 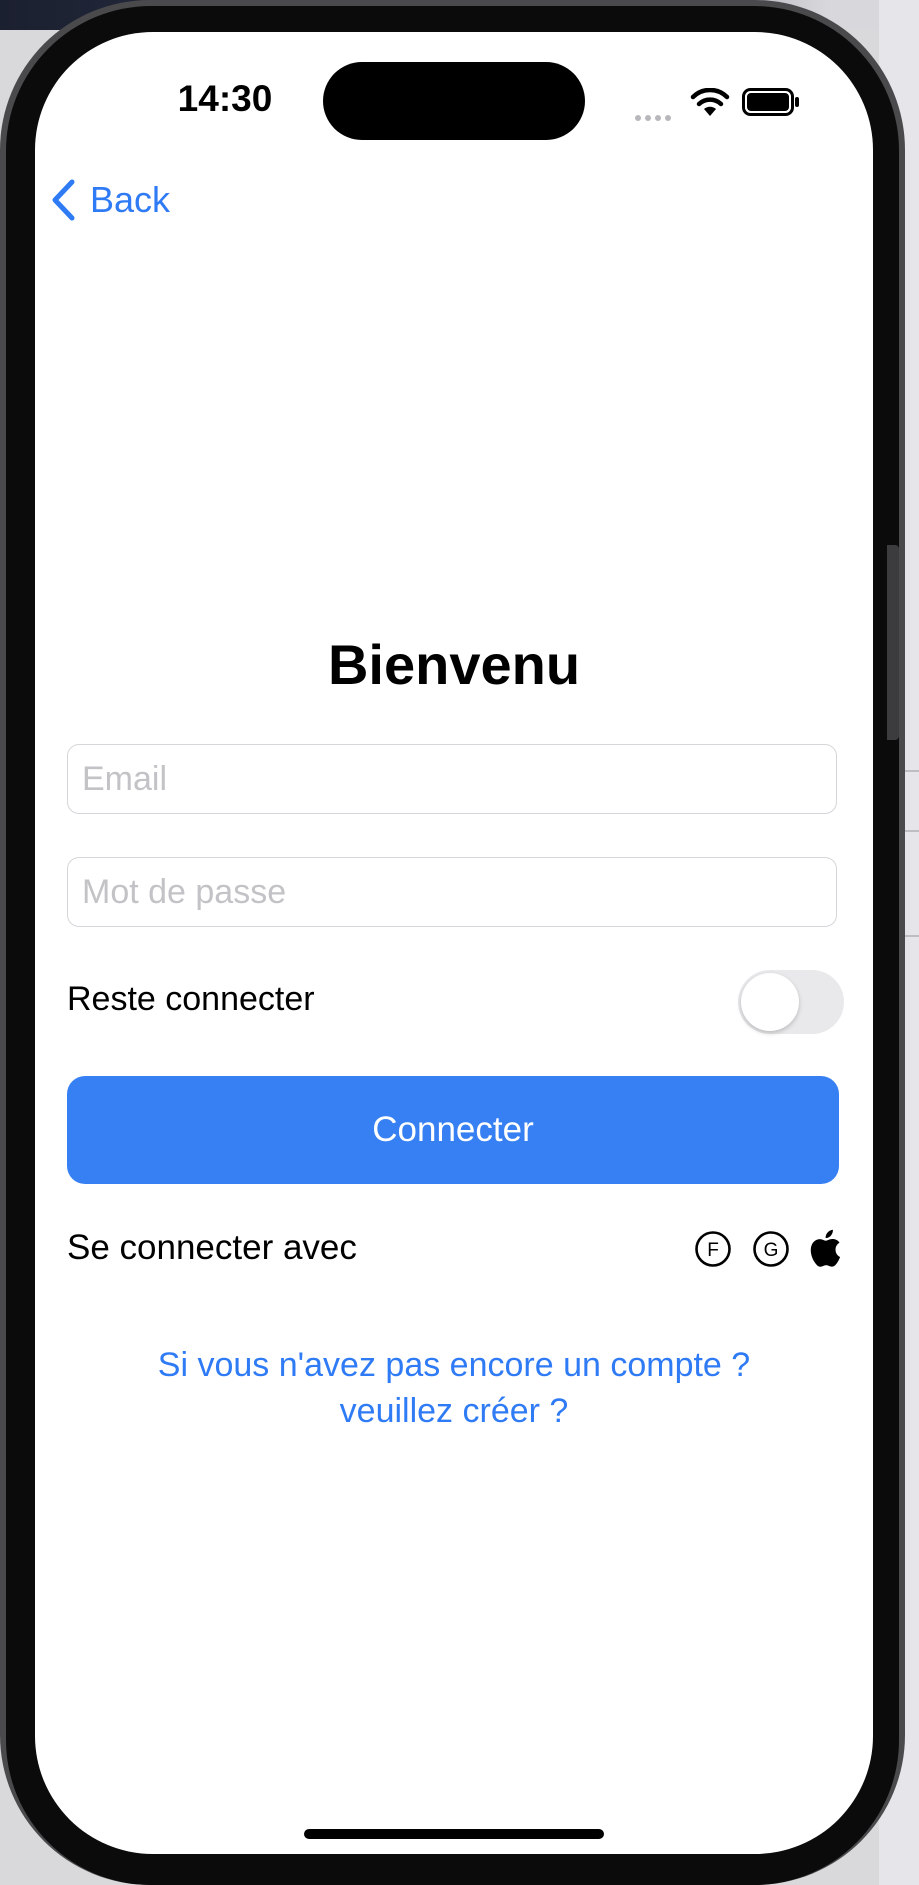 I want to click on password-field, so click(x=452, y=892).